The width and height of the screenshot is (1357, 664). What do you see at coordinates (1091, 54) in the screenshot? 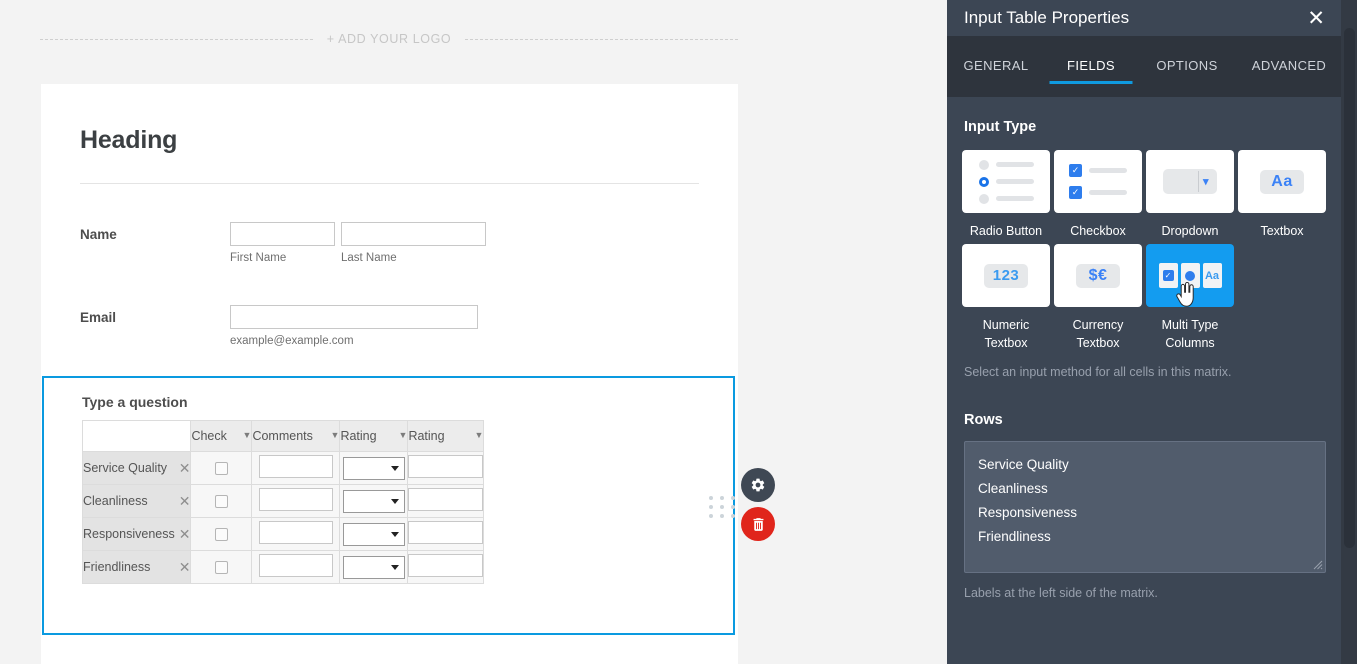
I see `tab-fields: FIELDS` at bounding box center [1091, 54].